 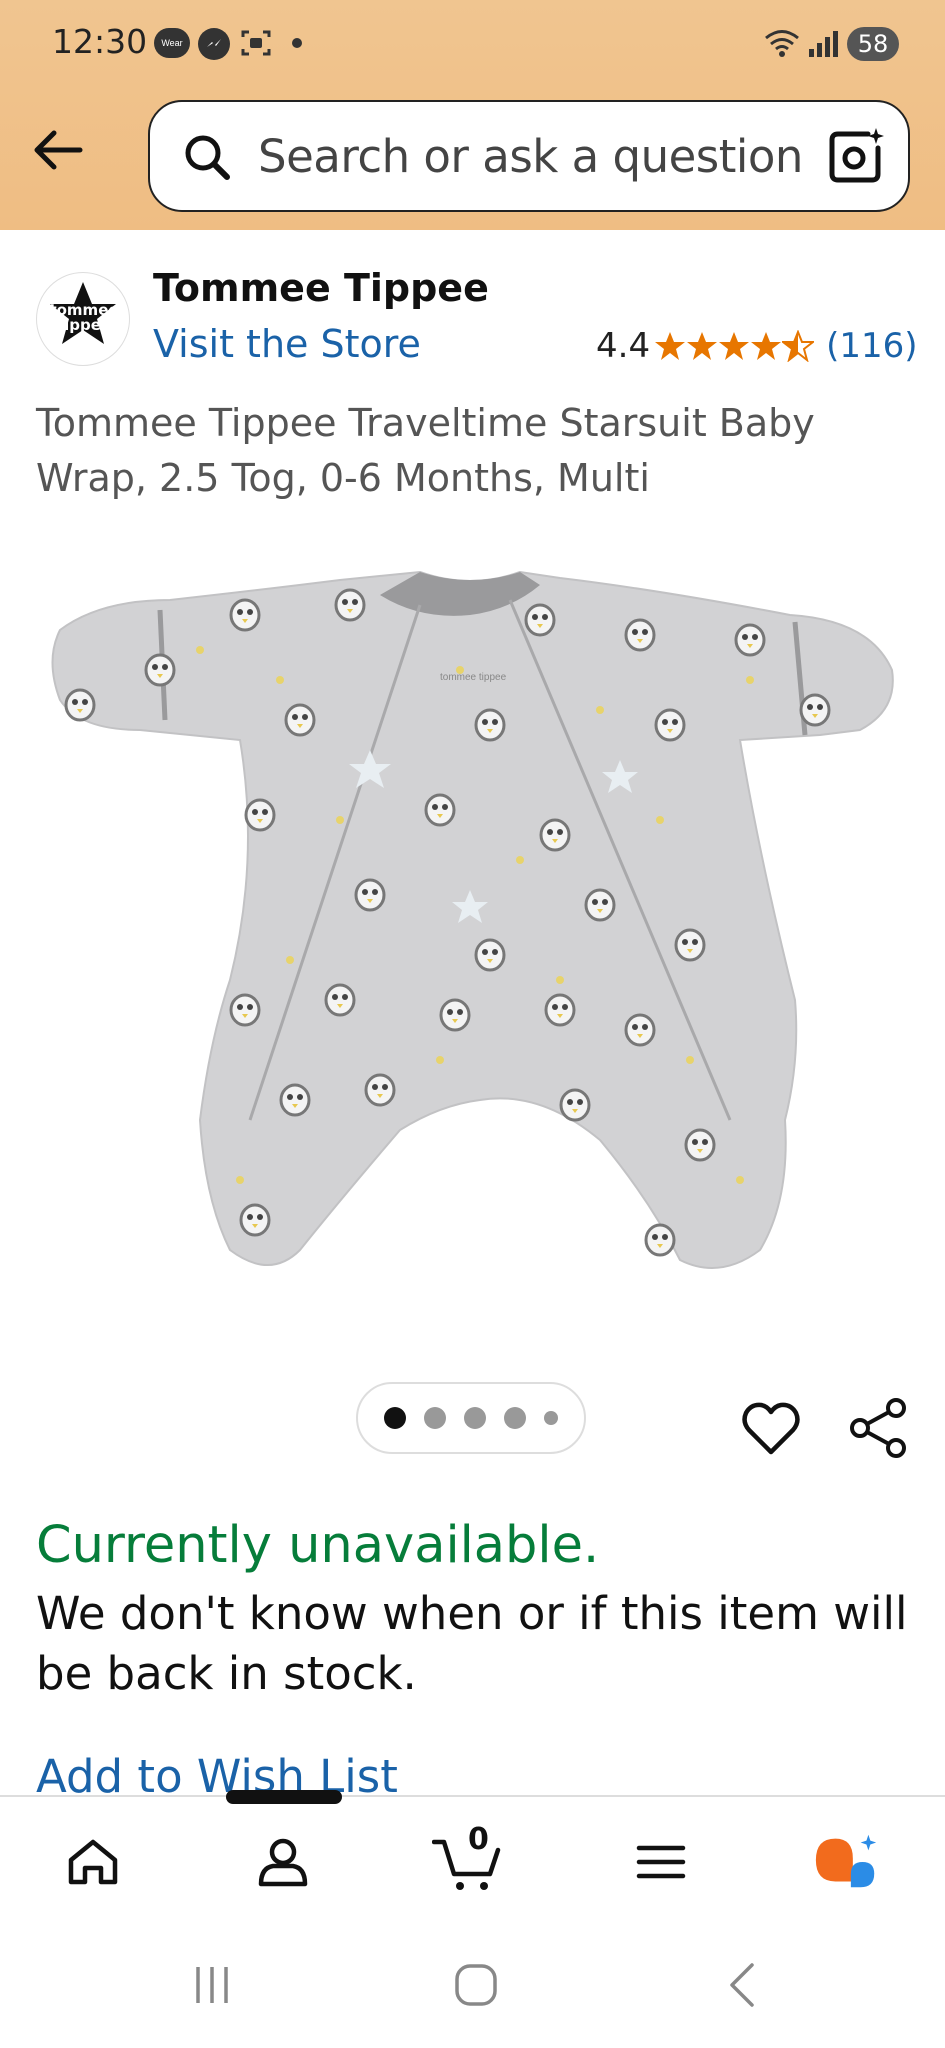 What do you see at coordinates (172, 43) in the screenshot?
I see `wear-icon: Wear` at bounding box center [172, 43].